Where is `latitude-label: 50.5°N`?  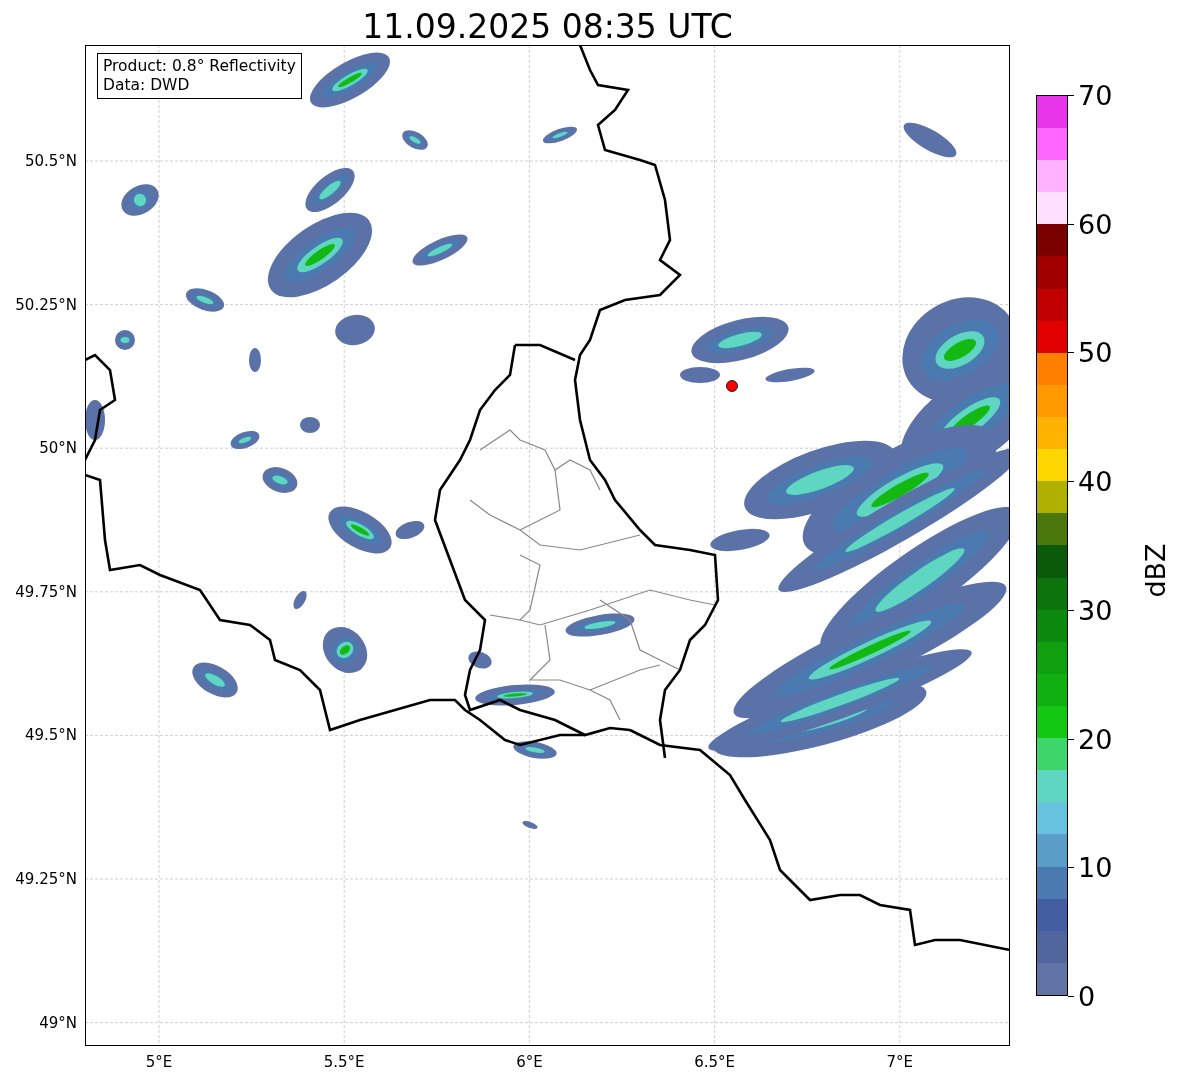
latitude-label: 50.5°N is located at coordinates (50, 161).